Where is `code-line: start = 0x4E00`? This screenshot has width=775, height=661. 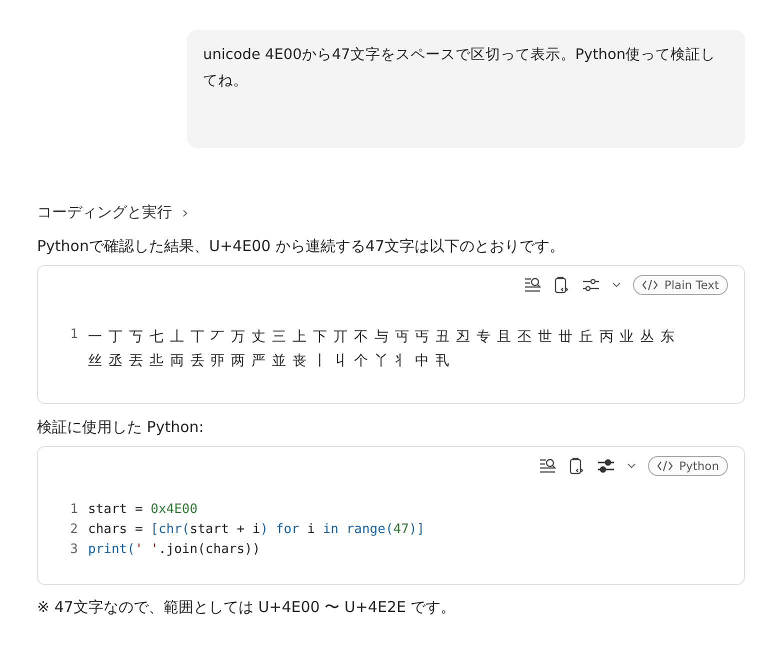 code-line: start = 0x4E00 is located at coordinates (143, 510).